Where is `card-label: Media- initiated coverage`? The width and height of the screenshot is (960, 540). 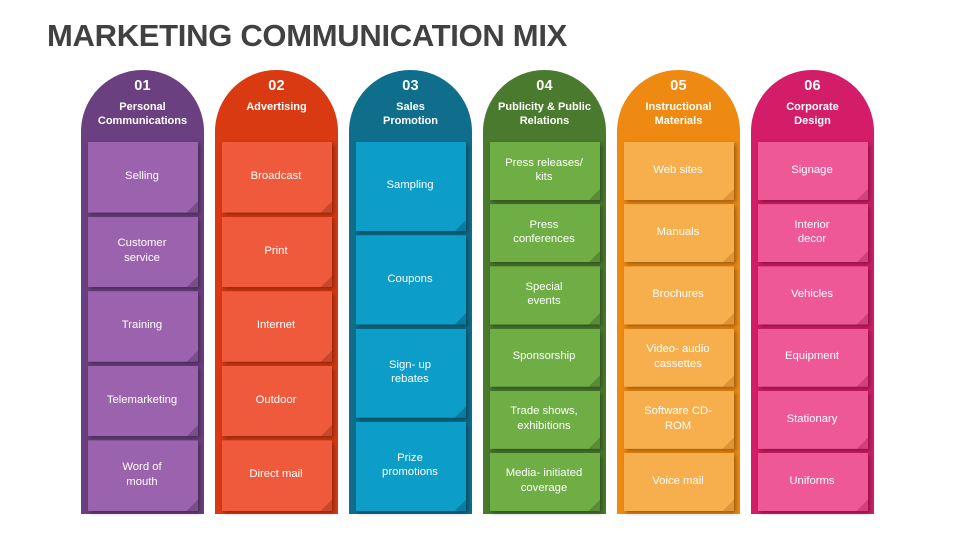 card-label: Media- initiated coverage is located at coordinates (544, 480).